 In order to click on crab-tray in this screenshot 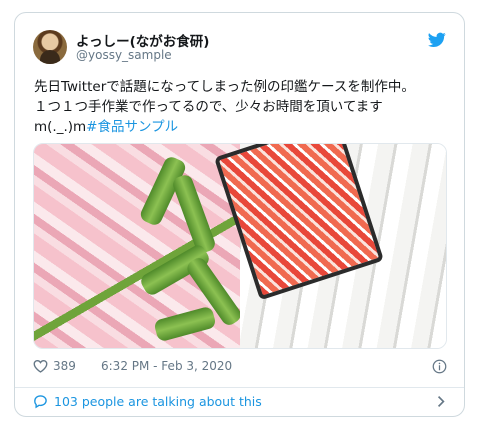, I will do `click(299, 222)`.